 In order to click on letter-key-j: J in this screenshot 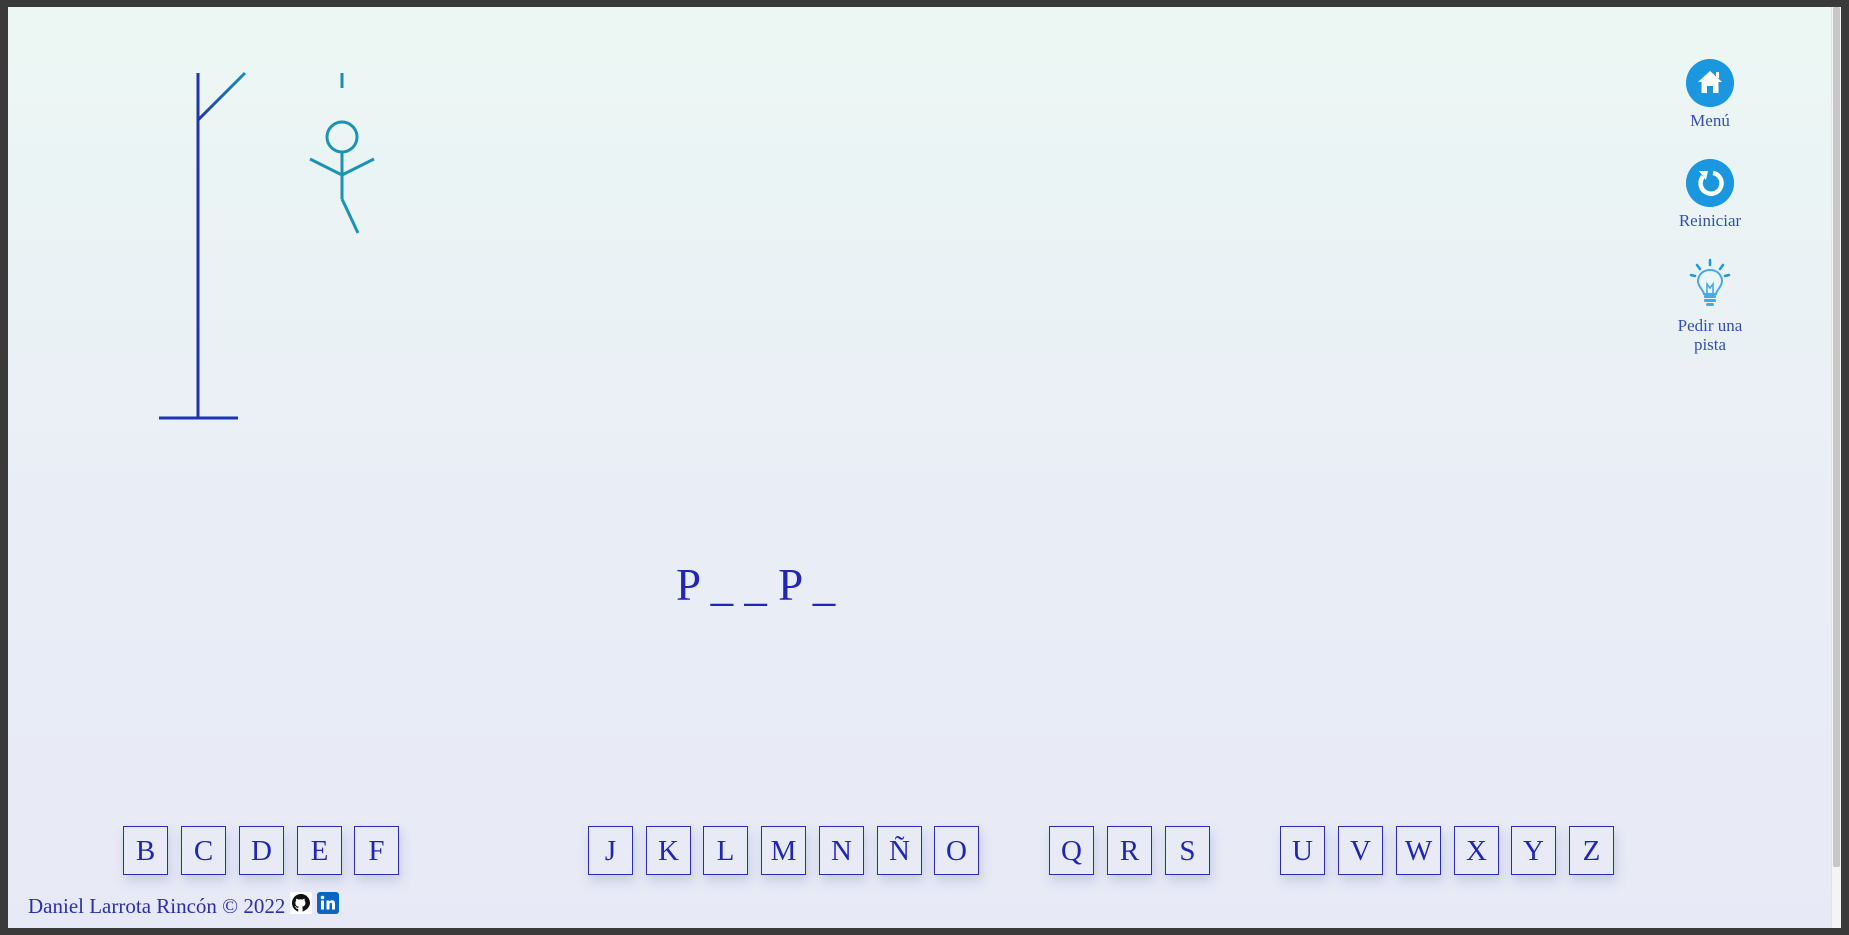, I will do `click(610, 850)`.